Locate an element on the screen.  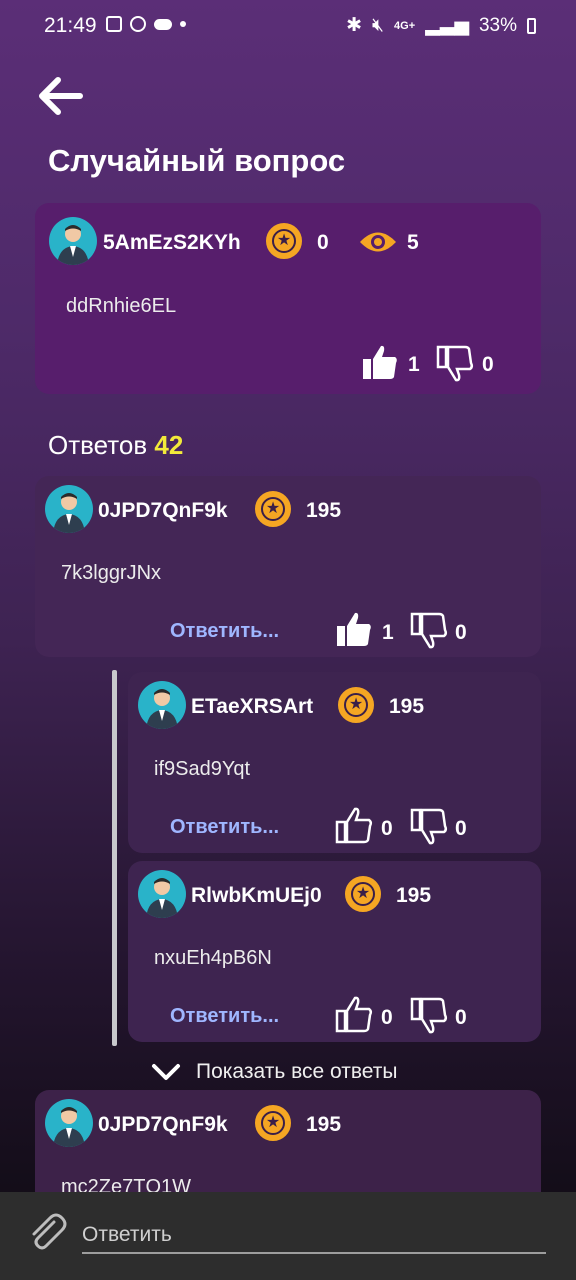
reply-author: ETaeXRSArt is located at coordinates (252, 707).